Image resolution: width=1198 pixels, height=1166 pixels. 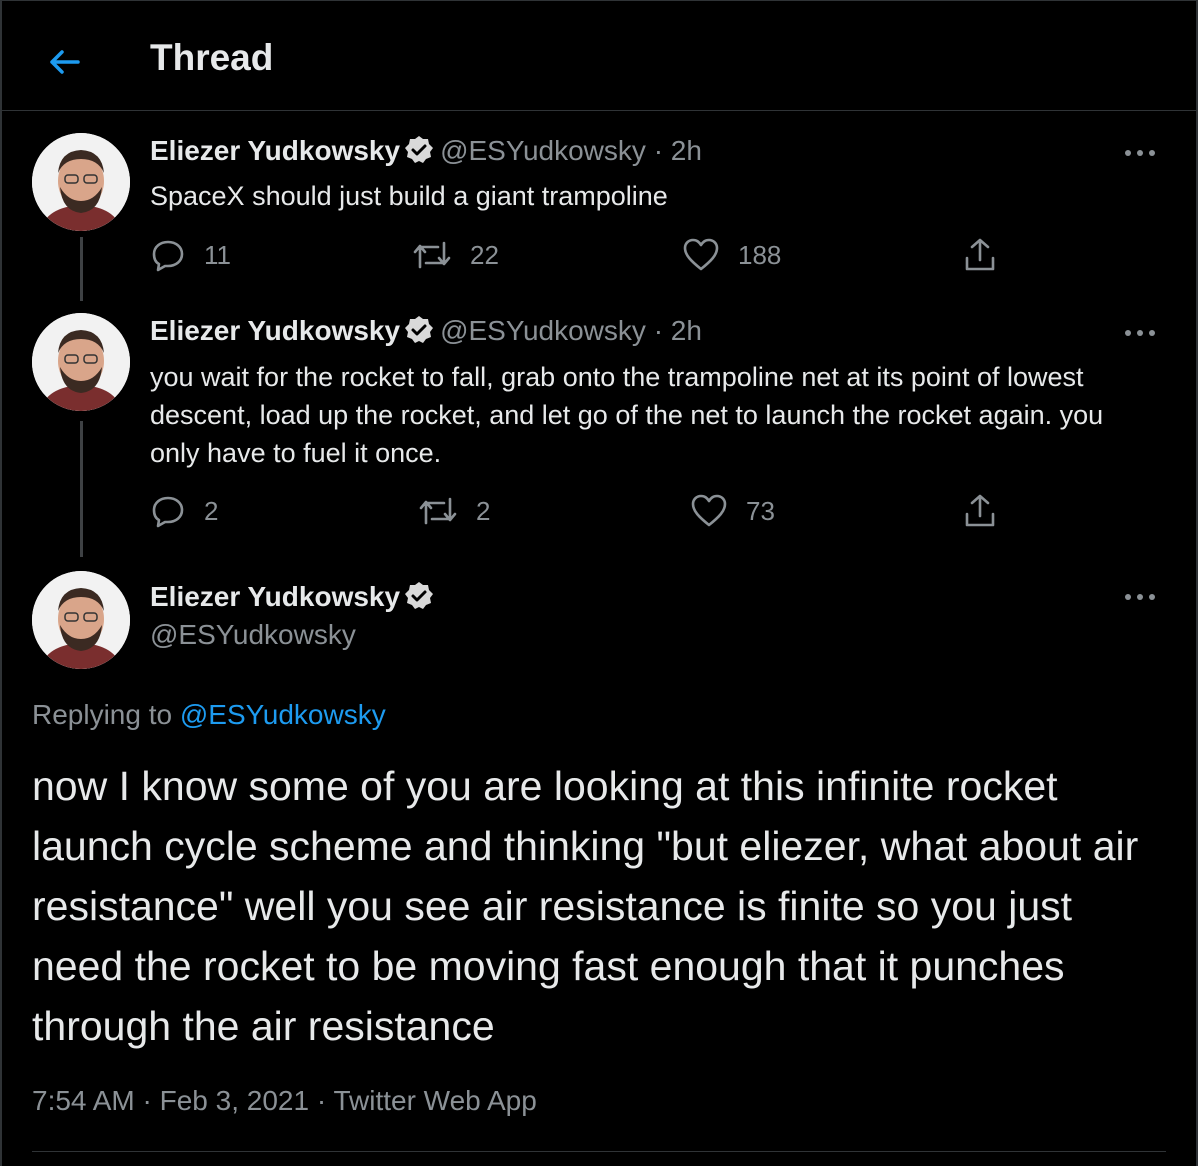 I want to click on tweet-actions: 2 2 73, so click(x=585, y=511).